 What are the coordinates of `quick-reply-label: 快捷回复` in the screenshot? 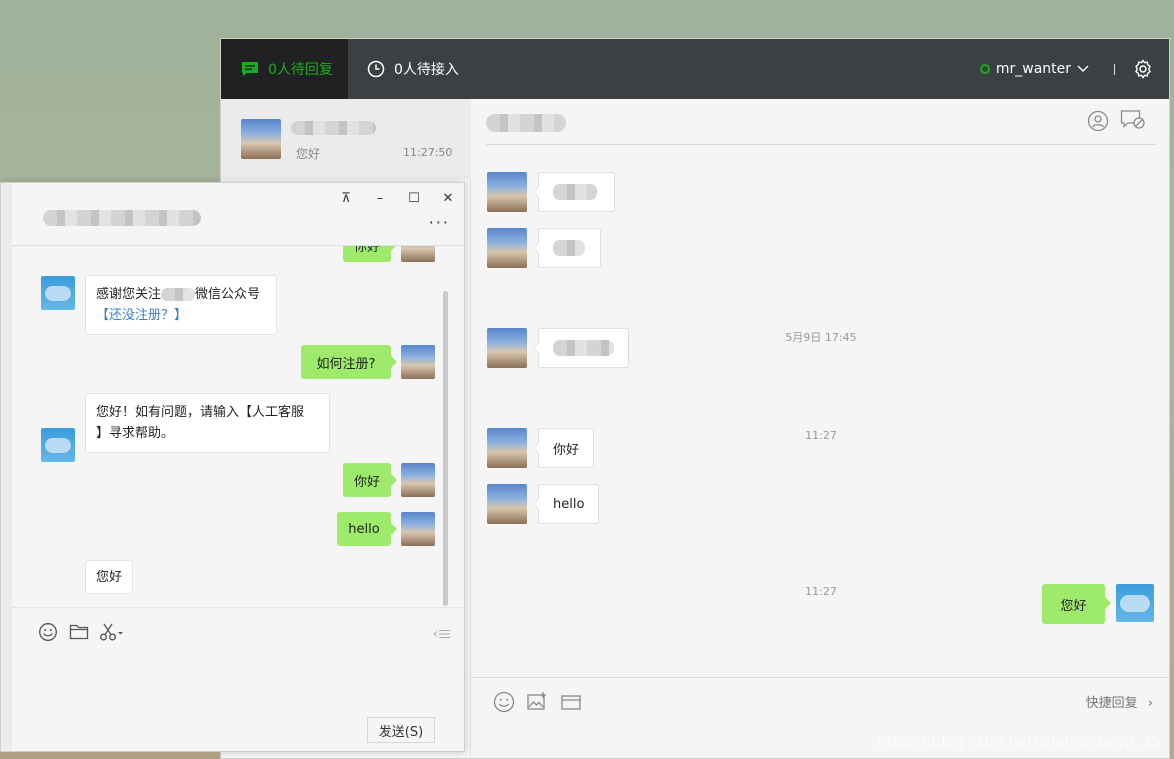 It's located at (1111, 703).